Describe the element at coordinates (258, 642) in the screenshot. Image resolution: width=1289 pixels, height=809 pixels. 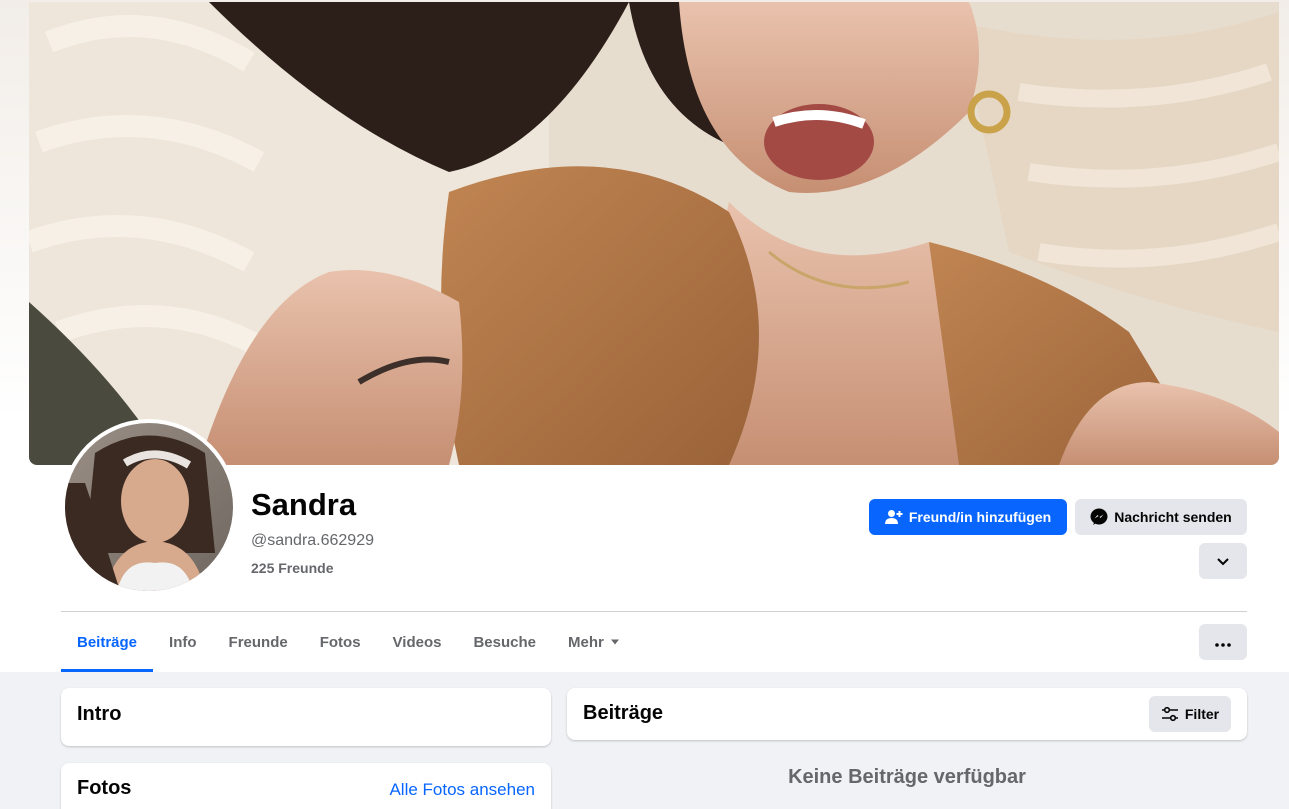
I see `tab-freunde: Freunde` at that location.